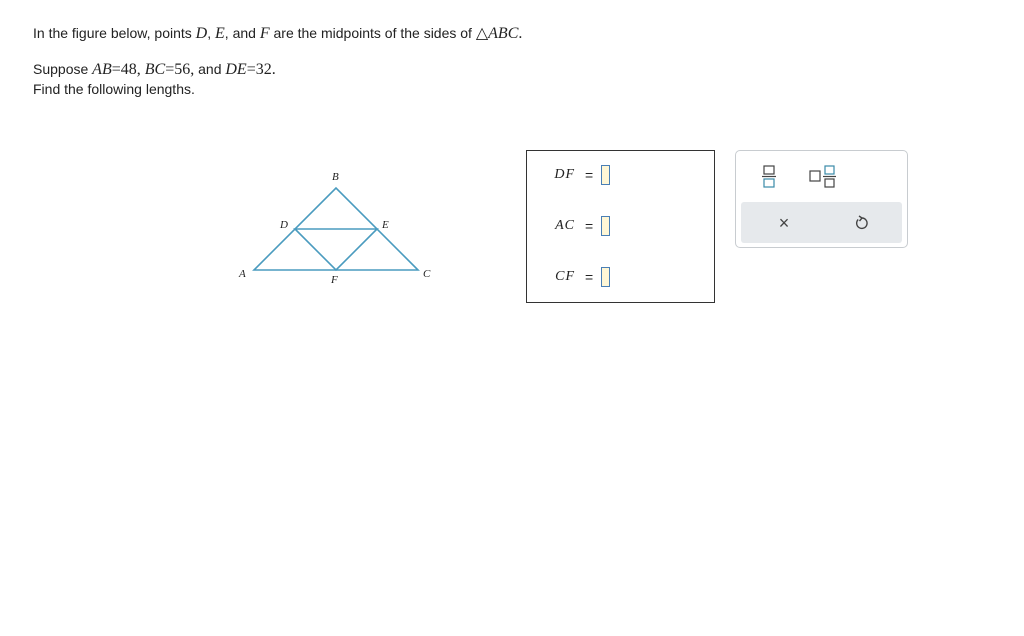  What do you see at coordinates (180, 69) in the screenshot?
I see `value-bc: =56,` at bounding box center [180, 69].